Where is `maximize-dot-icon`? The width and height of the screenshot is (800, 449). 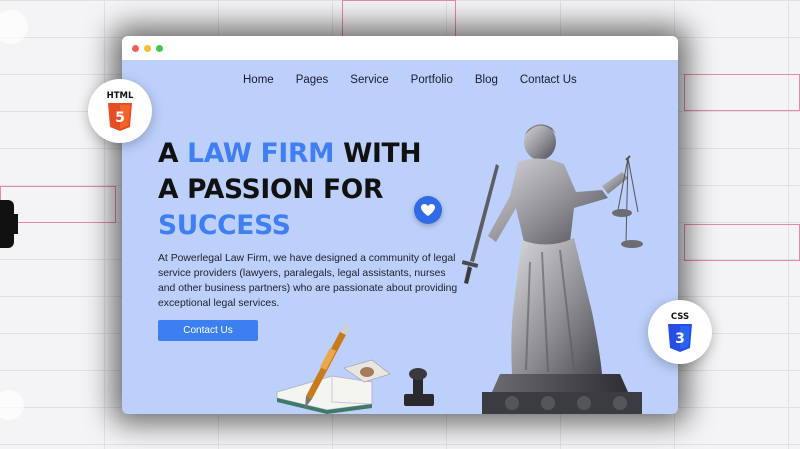
maximize-dot-icon is located at coordinates (159, 48).